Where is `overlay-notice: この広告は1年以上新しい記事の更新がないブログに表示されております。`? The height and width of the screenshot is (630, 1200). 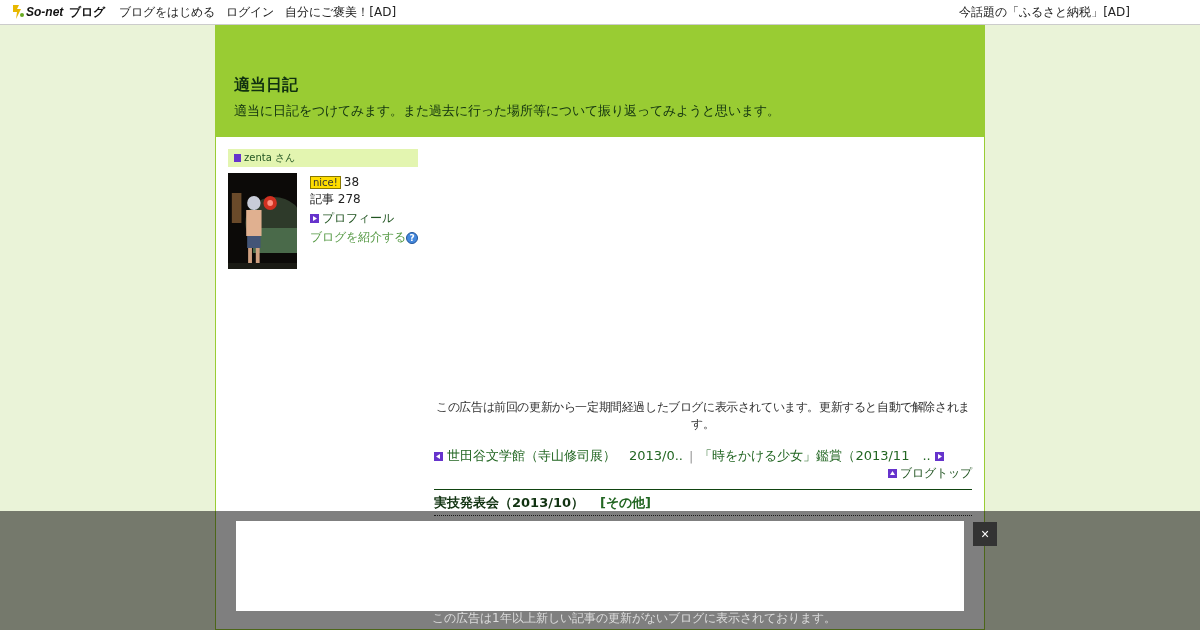 overlay-notice: この広告は1年以上新しい記事の更新がないブログに表示されております。 is located at coordinates (634, 618).